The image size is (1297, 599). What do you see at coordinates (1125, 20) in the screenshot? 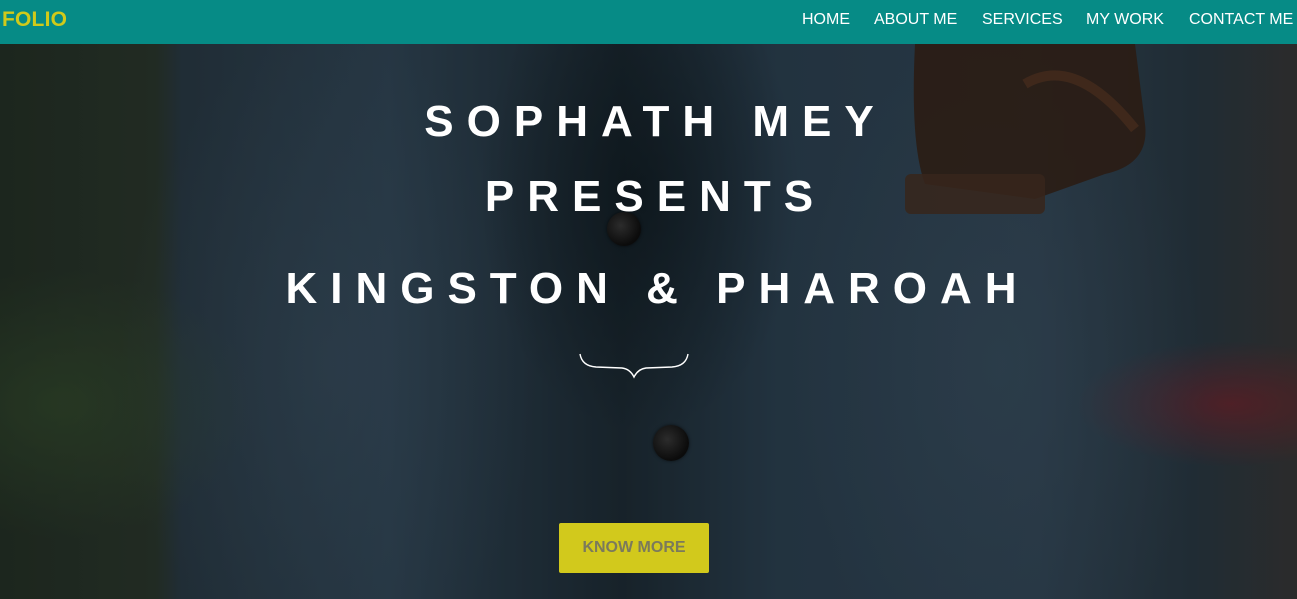
I see `nav-link-my-work: MY WORK` at bounding box center [1125, 20].